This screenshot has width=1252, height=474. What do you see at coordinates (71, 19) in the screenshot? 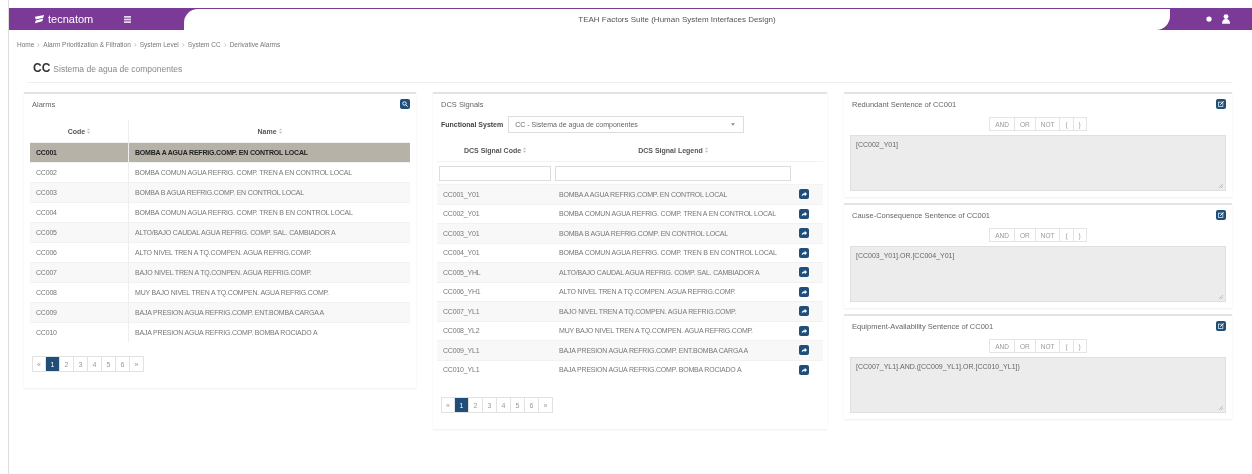
I see `brand-name: tecnatom` at bounding box center [71, 19].